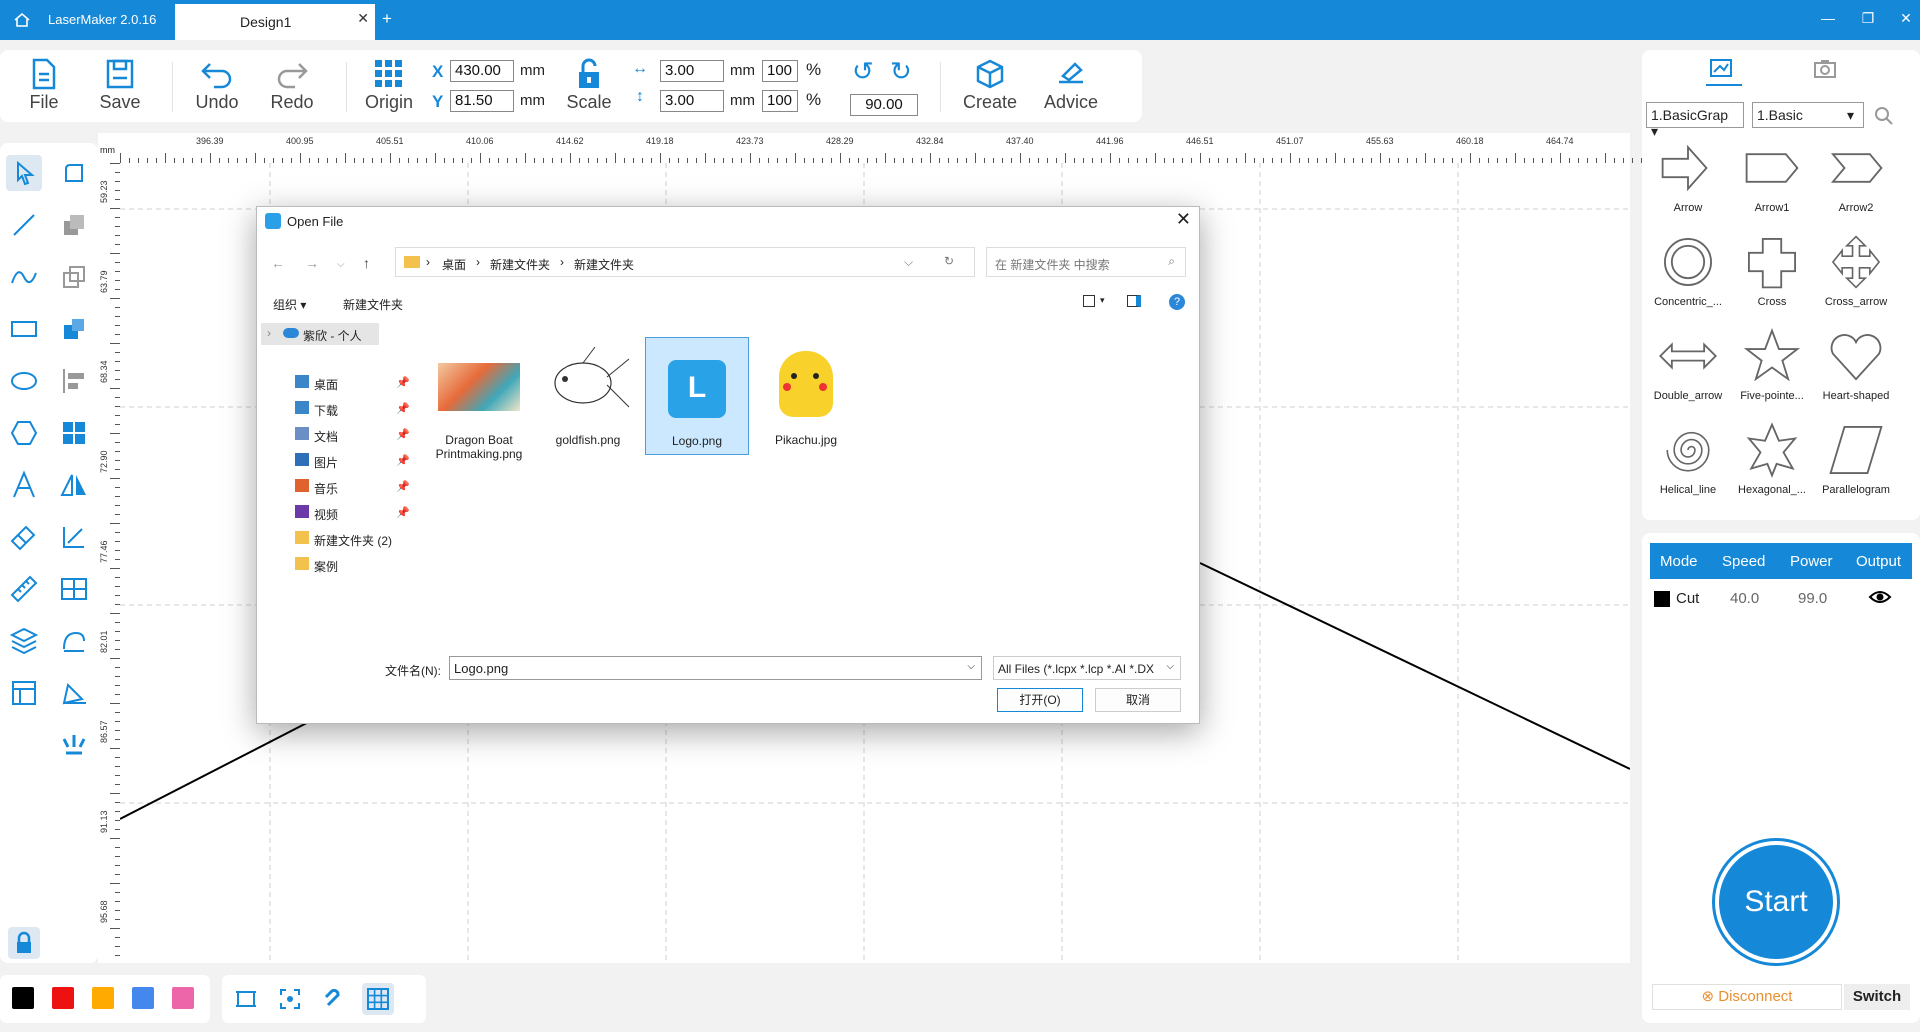 The width and height of the screenshot is (1920, 1032). I want to click on shape-item: Arrow2, so click(1856, 176).